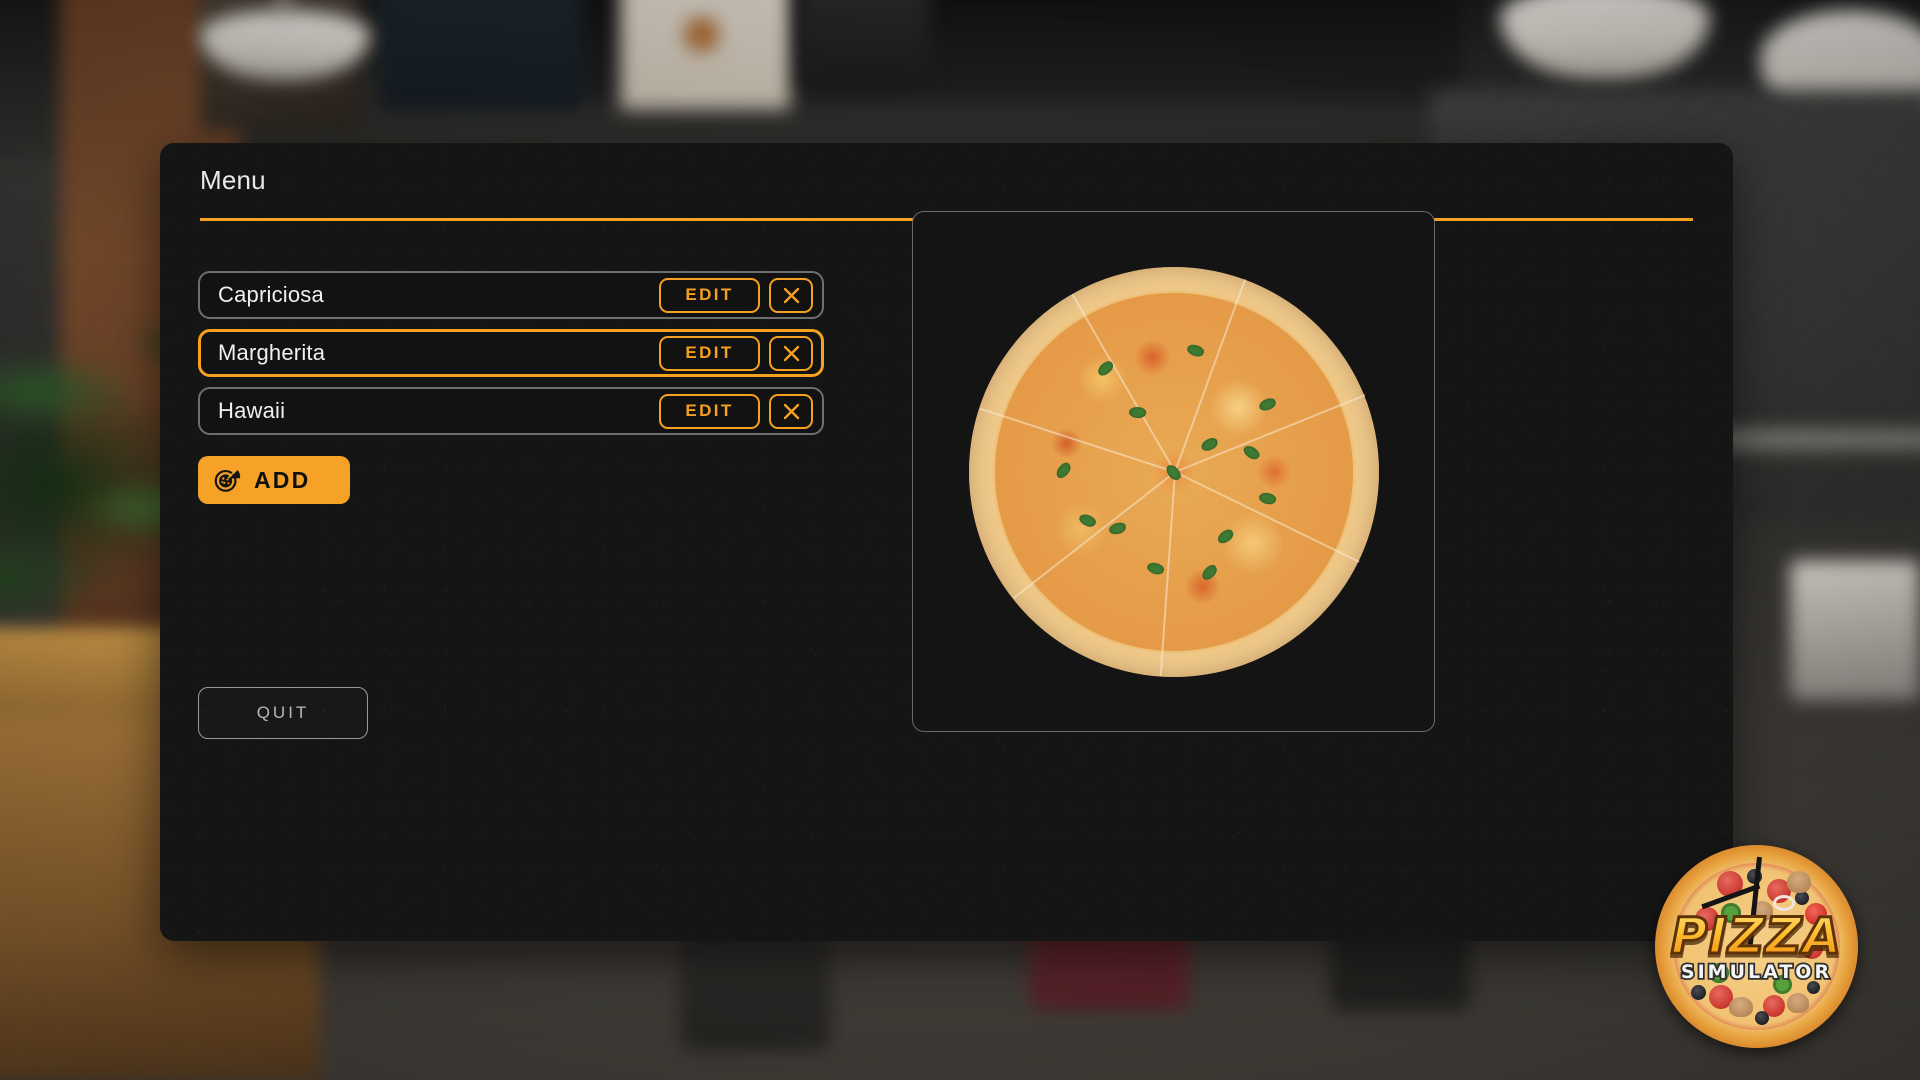 The height and width of the screenshot is (1080, 1920). Describe the element at coordinates (227, 480) in the screenshot. I see `pizza-slice-icon` at that location.